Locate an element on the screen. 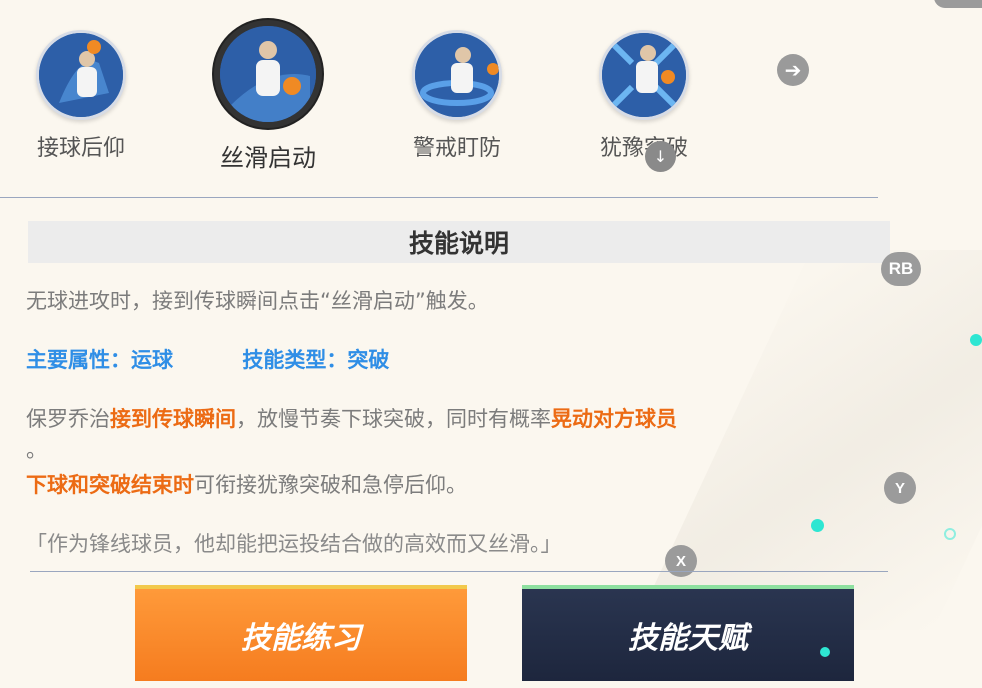  catch-fadeaway-icon is located at coordinates (81, 75).